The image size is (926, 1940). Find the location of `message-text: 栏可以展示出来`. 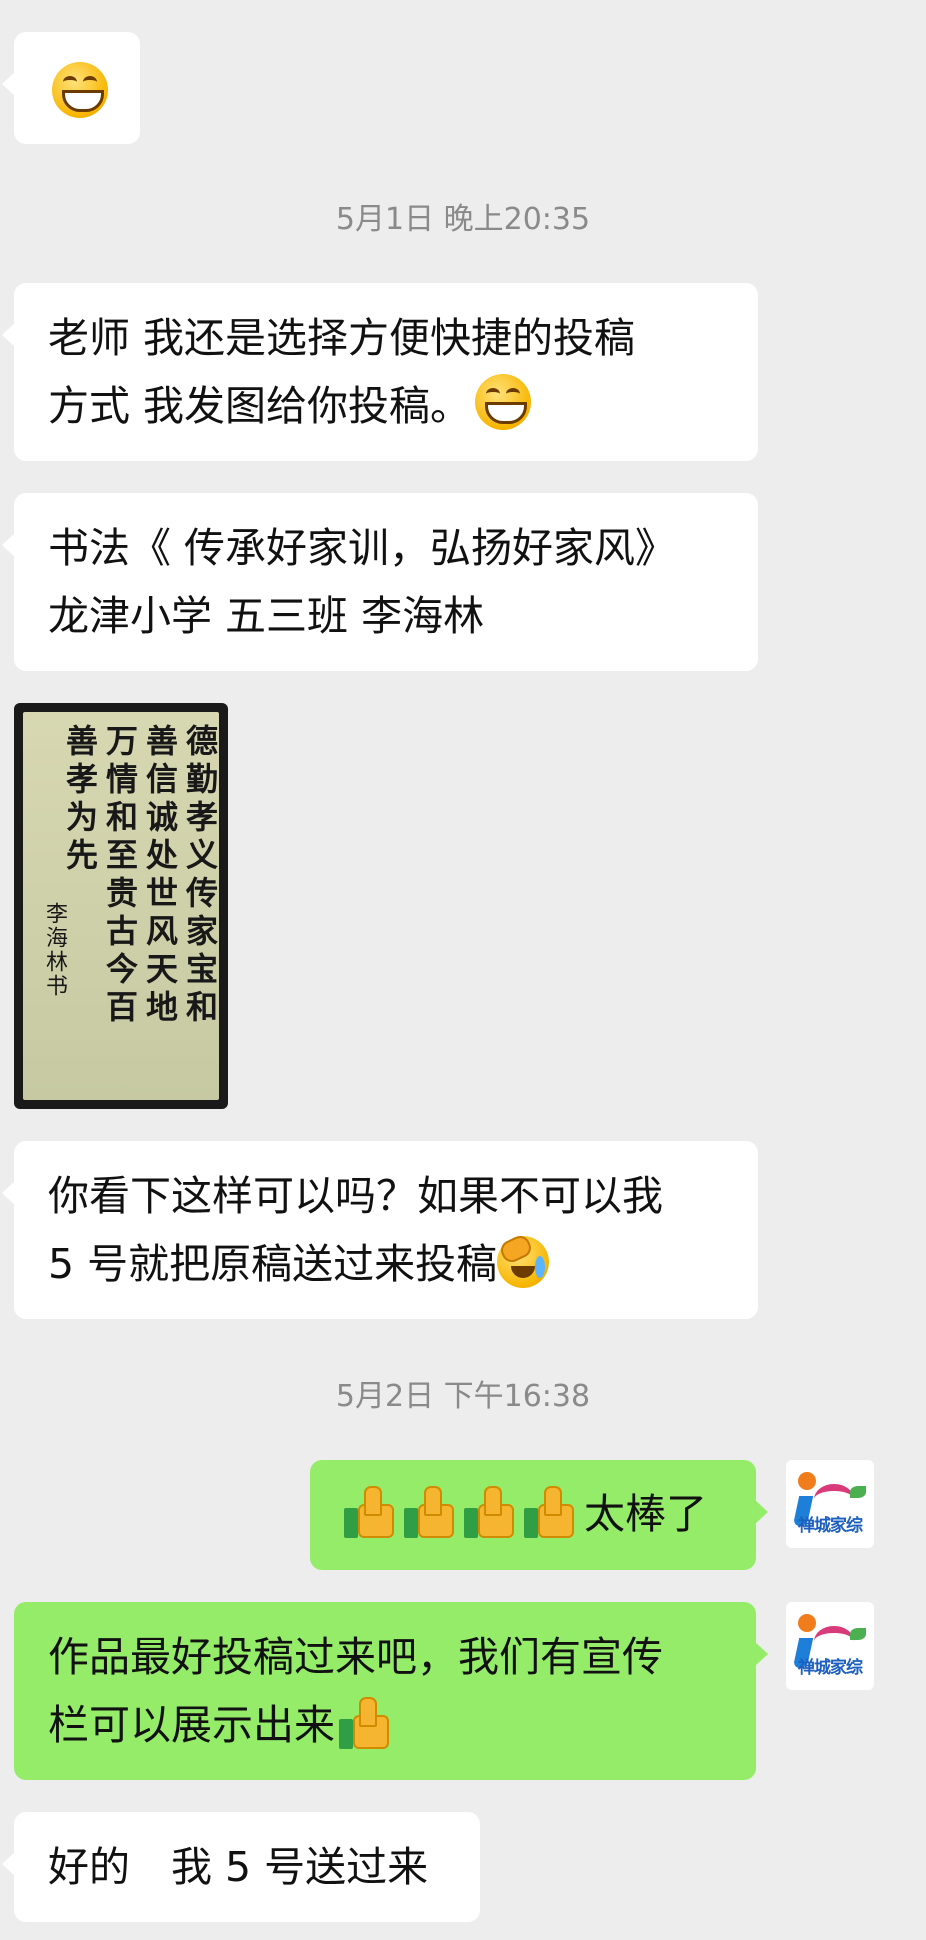

message-text: 栏可以展示出来 is located at coordinates (191, 1725).